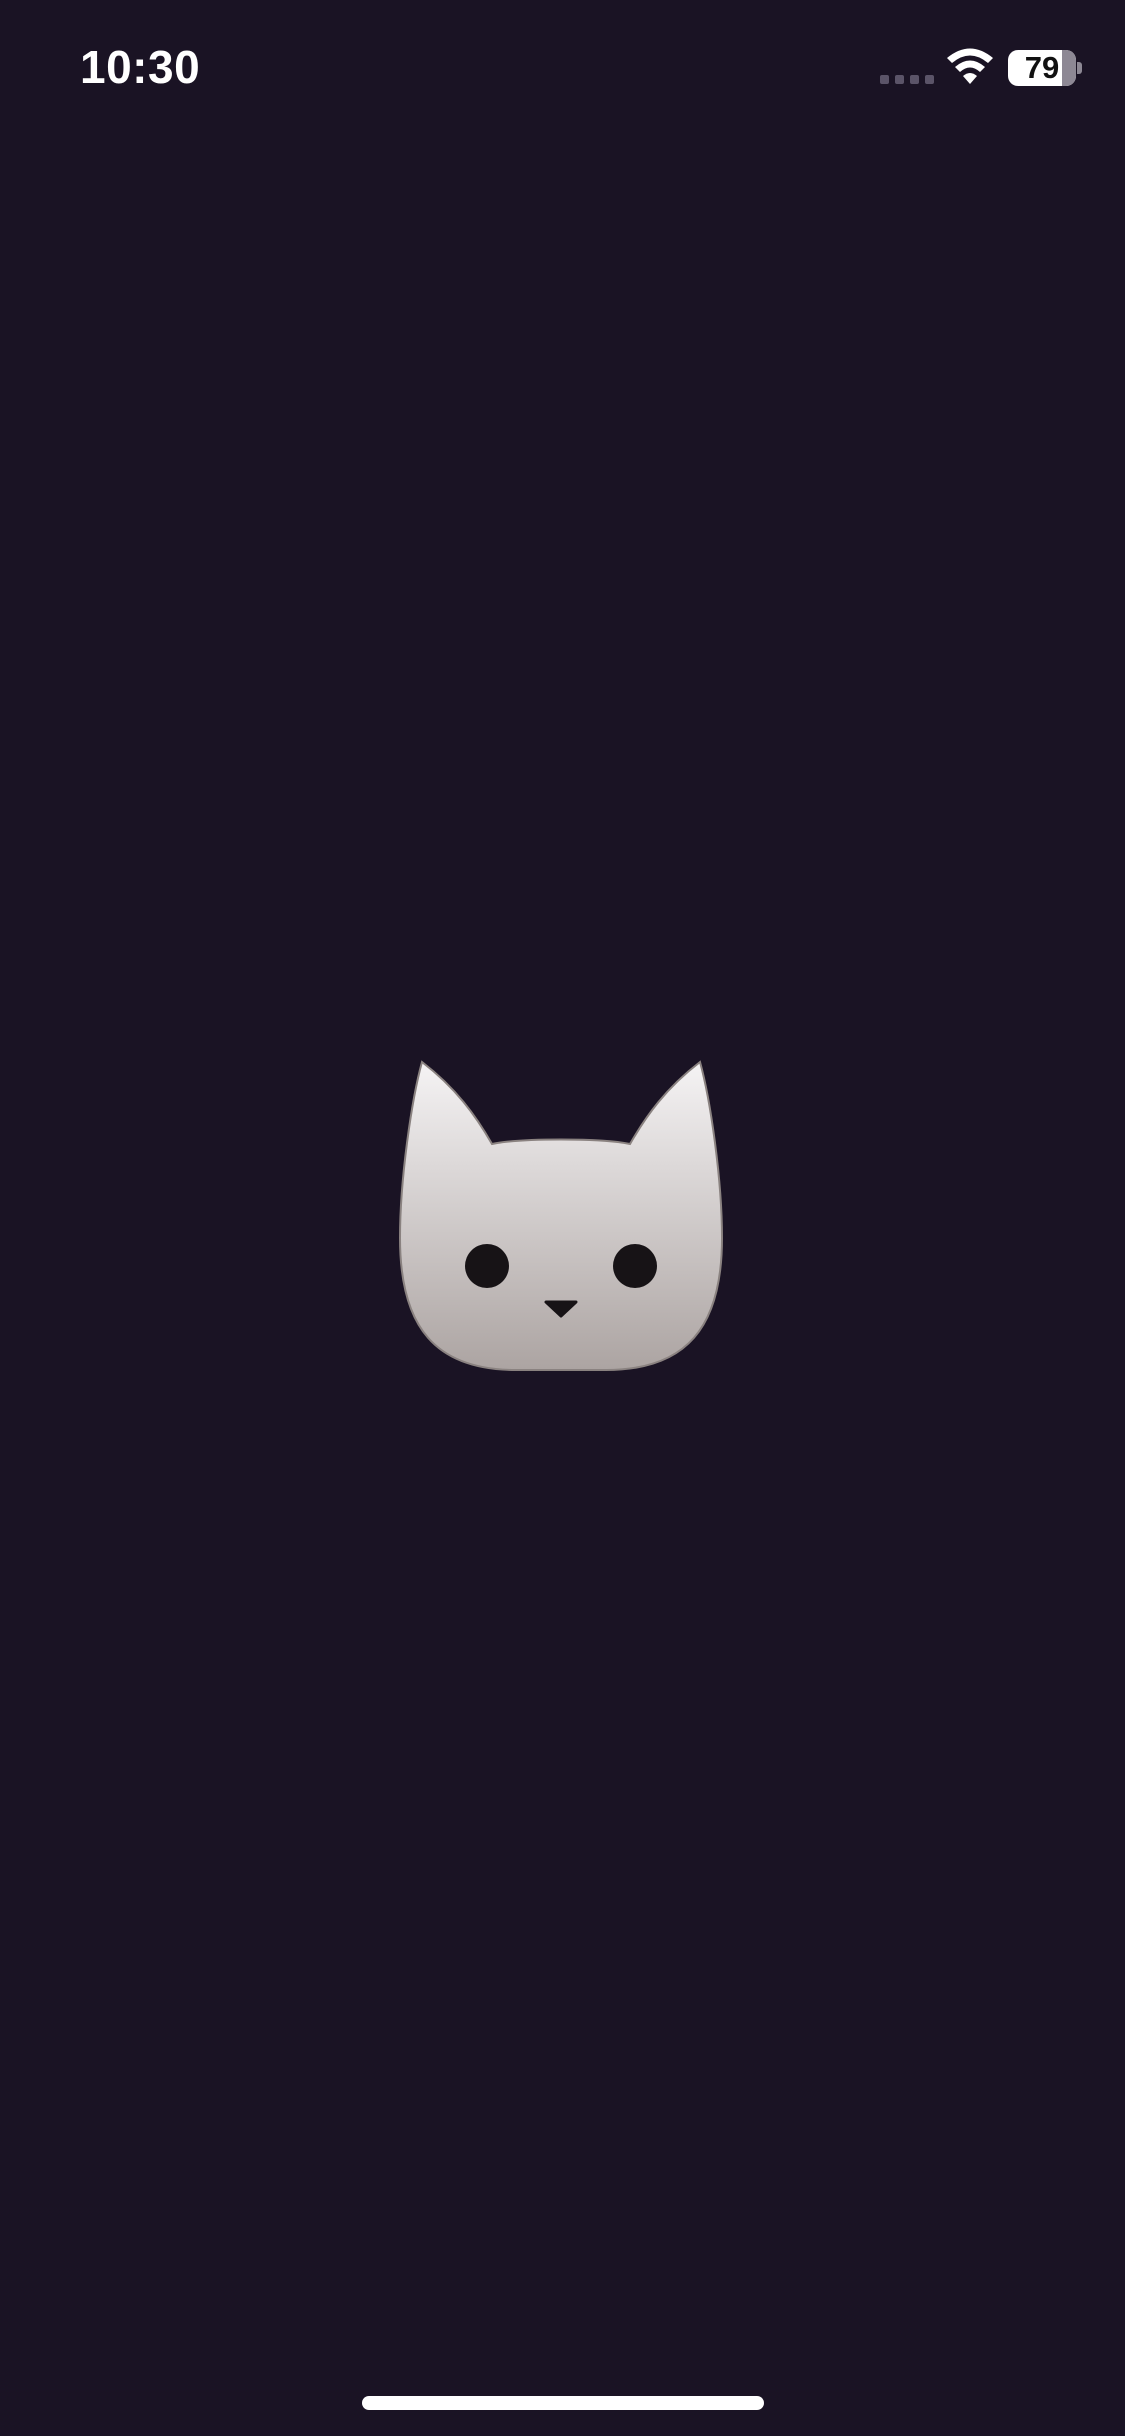 The image size is (1125, 2436). I want to click on battery-percentage: 79, so click(1042, 67).